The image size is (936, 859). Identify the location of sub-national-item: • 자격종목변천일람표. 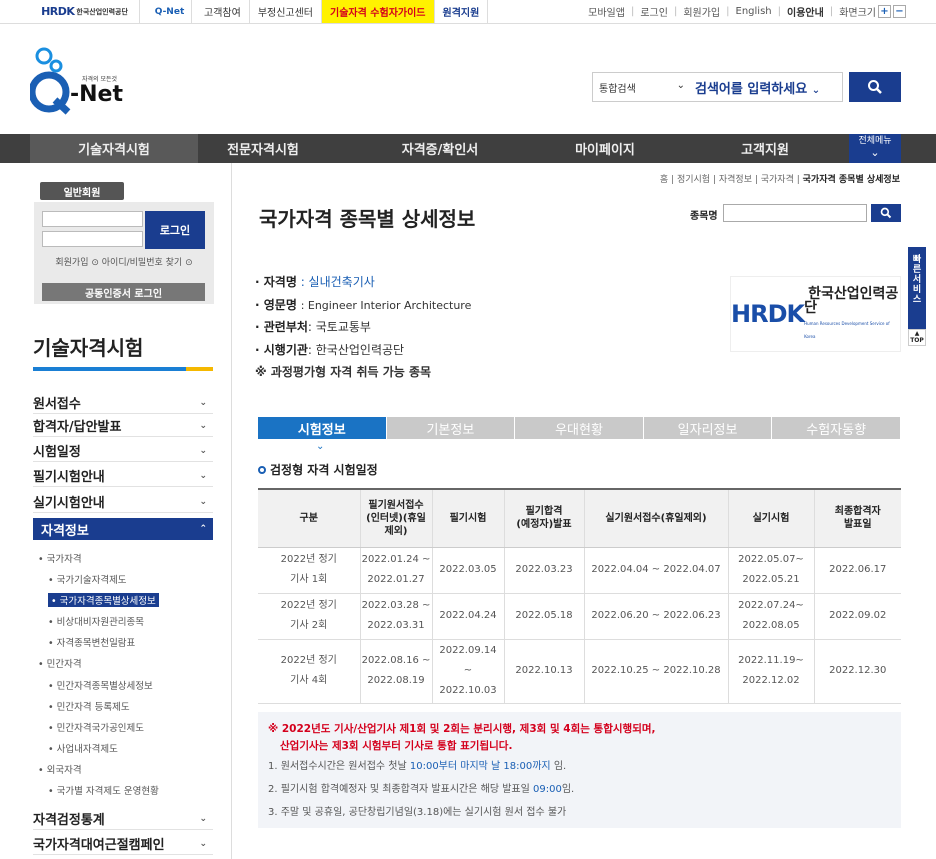
(91, 642).